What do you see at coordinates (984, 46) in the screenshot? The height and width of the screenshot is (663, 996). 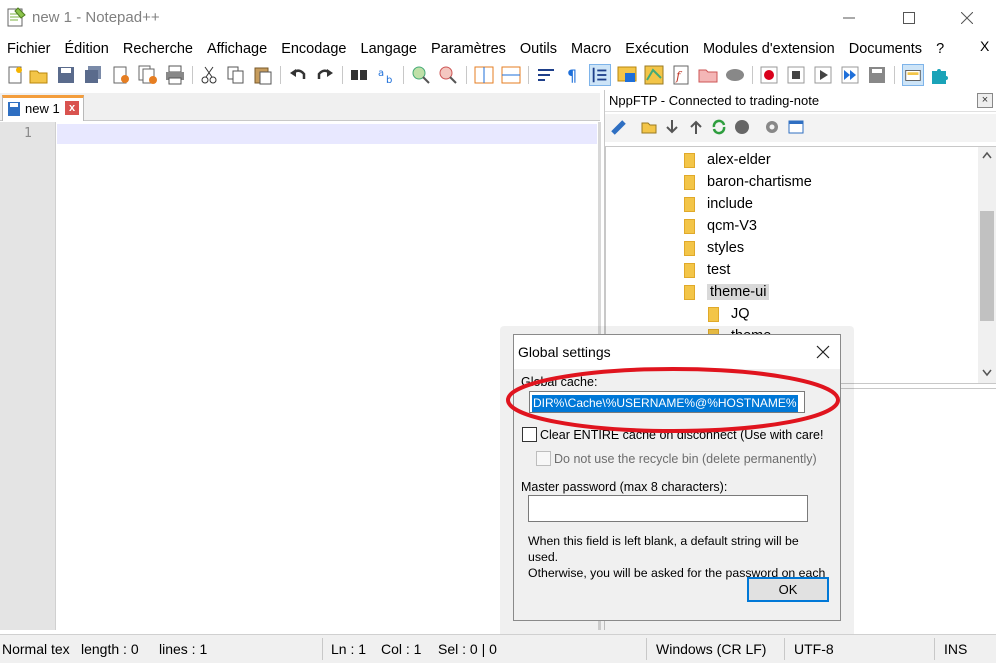 I see `close-document-button: X` at bounding box center [984, 46].